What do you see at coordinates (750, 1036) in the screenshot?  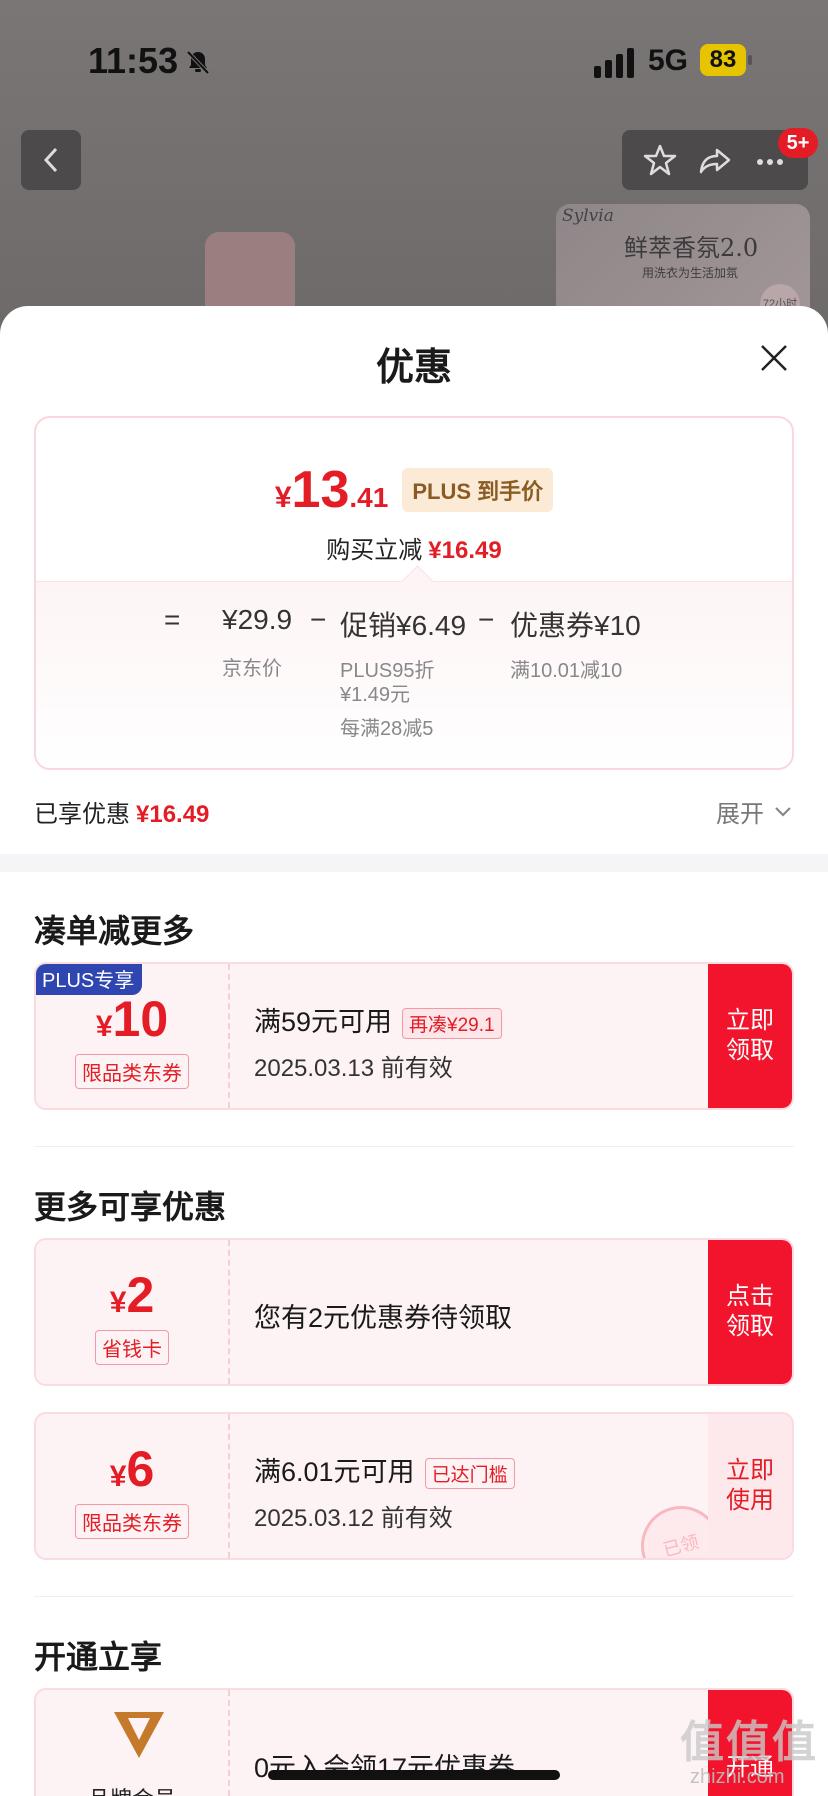 I see `claim-coupon-button: 立即 领取` at bounding box center [750, 1036].